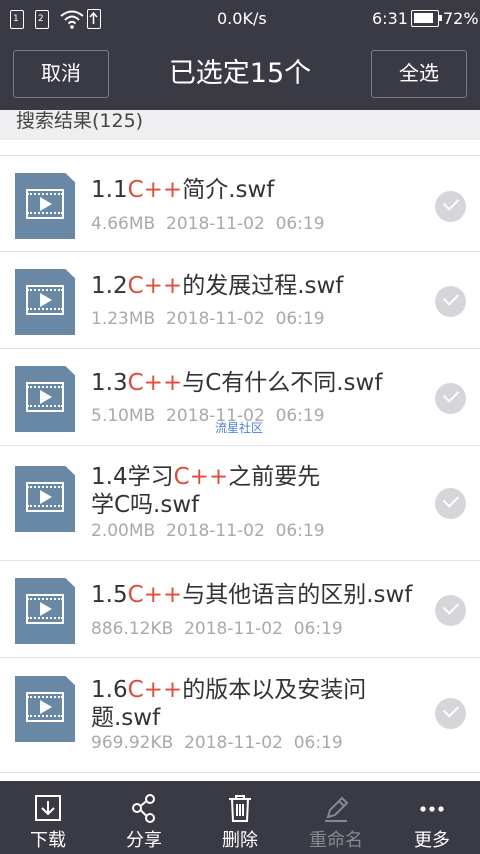 The width and height of the screenshot is (480, 854). Describe the element at coordinates (144, 840) in the screenshot. I see `share-label: 分享` at that location.